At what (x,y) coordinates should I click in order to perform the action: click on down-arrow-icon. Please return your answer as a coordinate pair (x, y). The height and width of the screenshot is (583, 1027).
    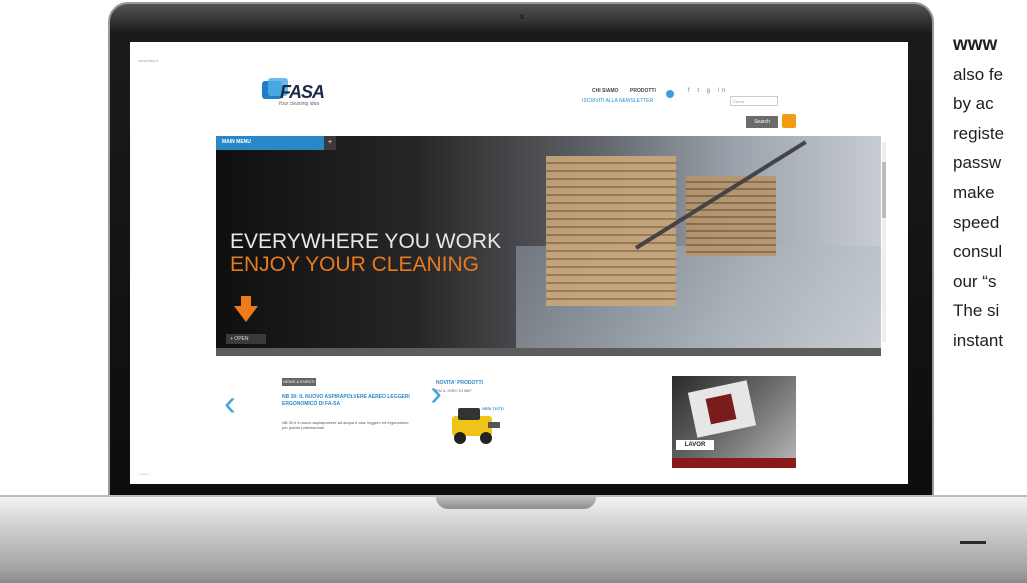
    Looking at the image, I should click on (246, 314).